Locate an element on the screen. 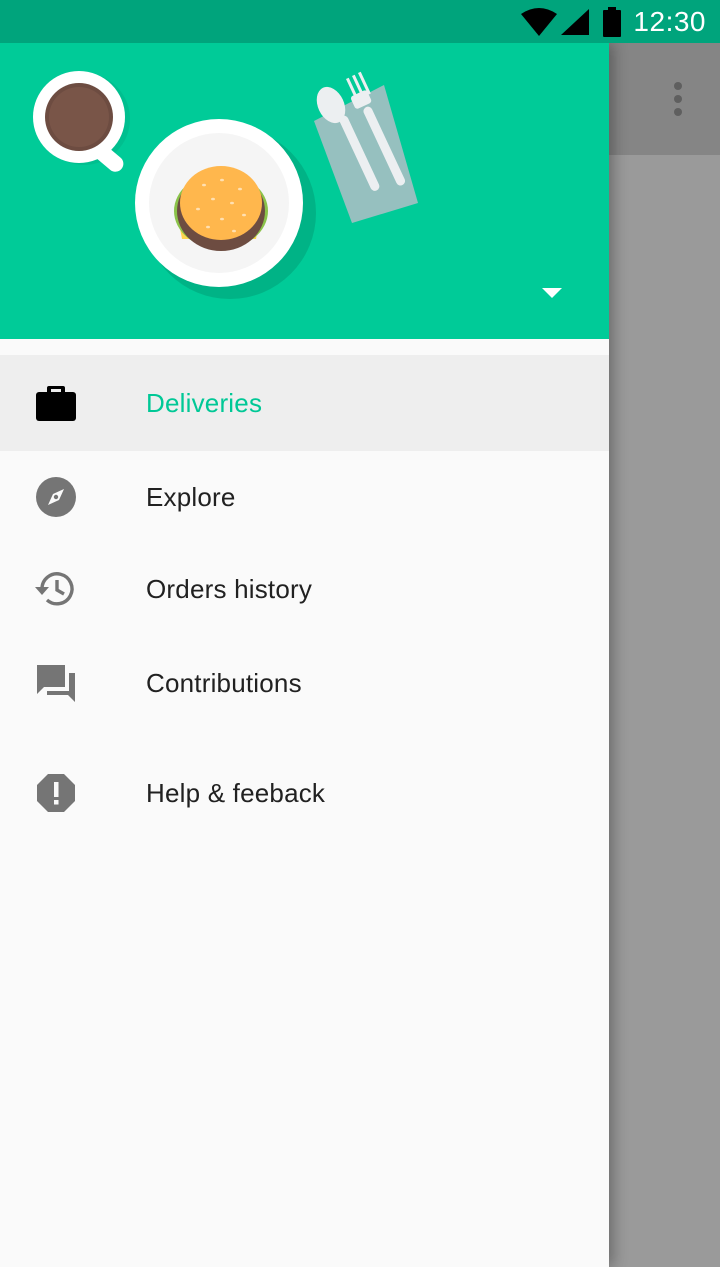  nav-item-label: Help & feeback is located at coordinates (236, 793).